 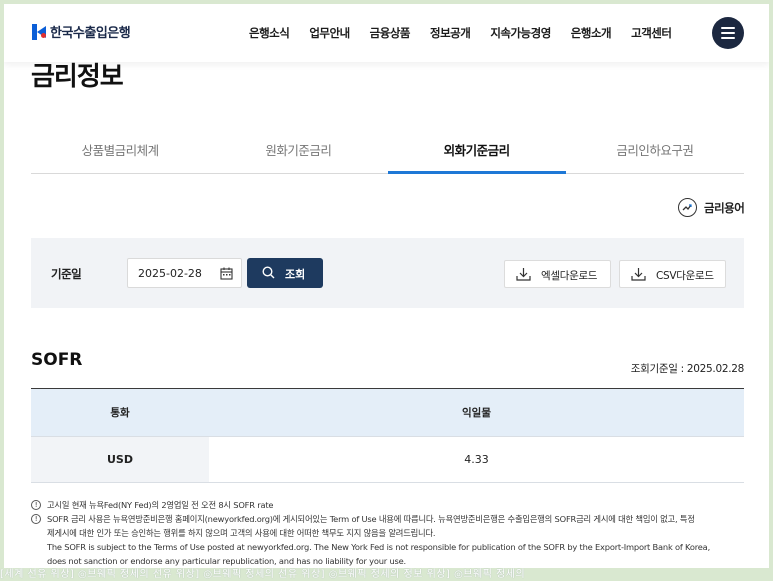 I want to click on search-button-label: 조회, so click(x=295, y=274).